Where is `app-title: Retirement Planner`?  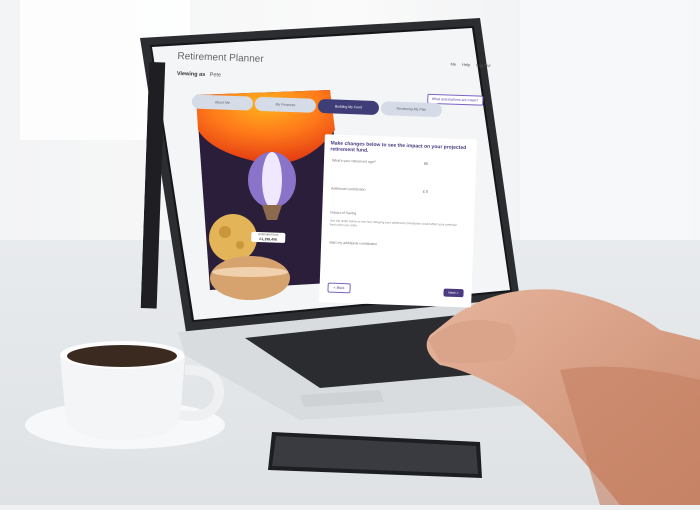 app-title: Retirement Planner is located at coordinates (220, 57).